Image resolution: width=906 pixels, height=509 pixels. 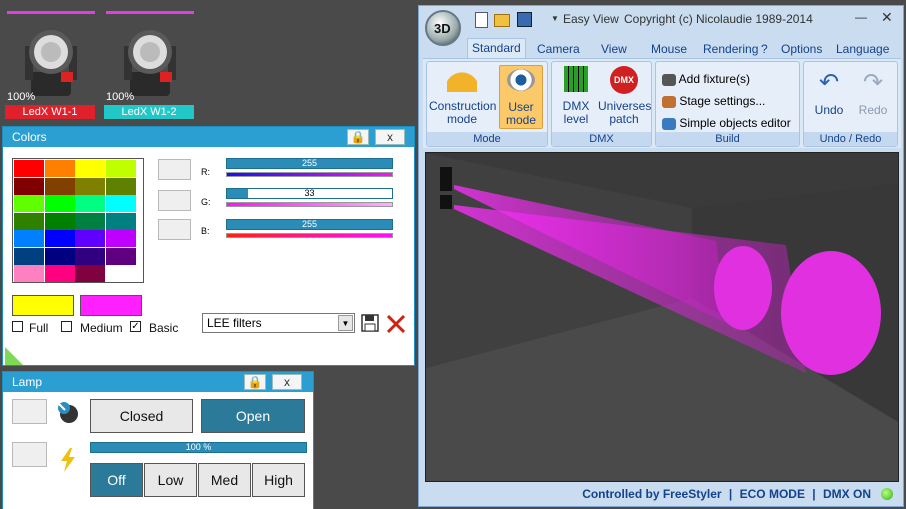 I want to click on lock-icon: 🔒, so click(x=358, y=137).